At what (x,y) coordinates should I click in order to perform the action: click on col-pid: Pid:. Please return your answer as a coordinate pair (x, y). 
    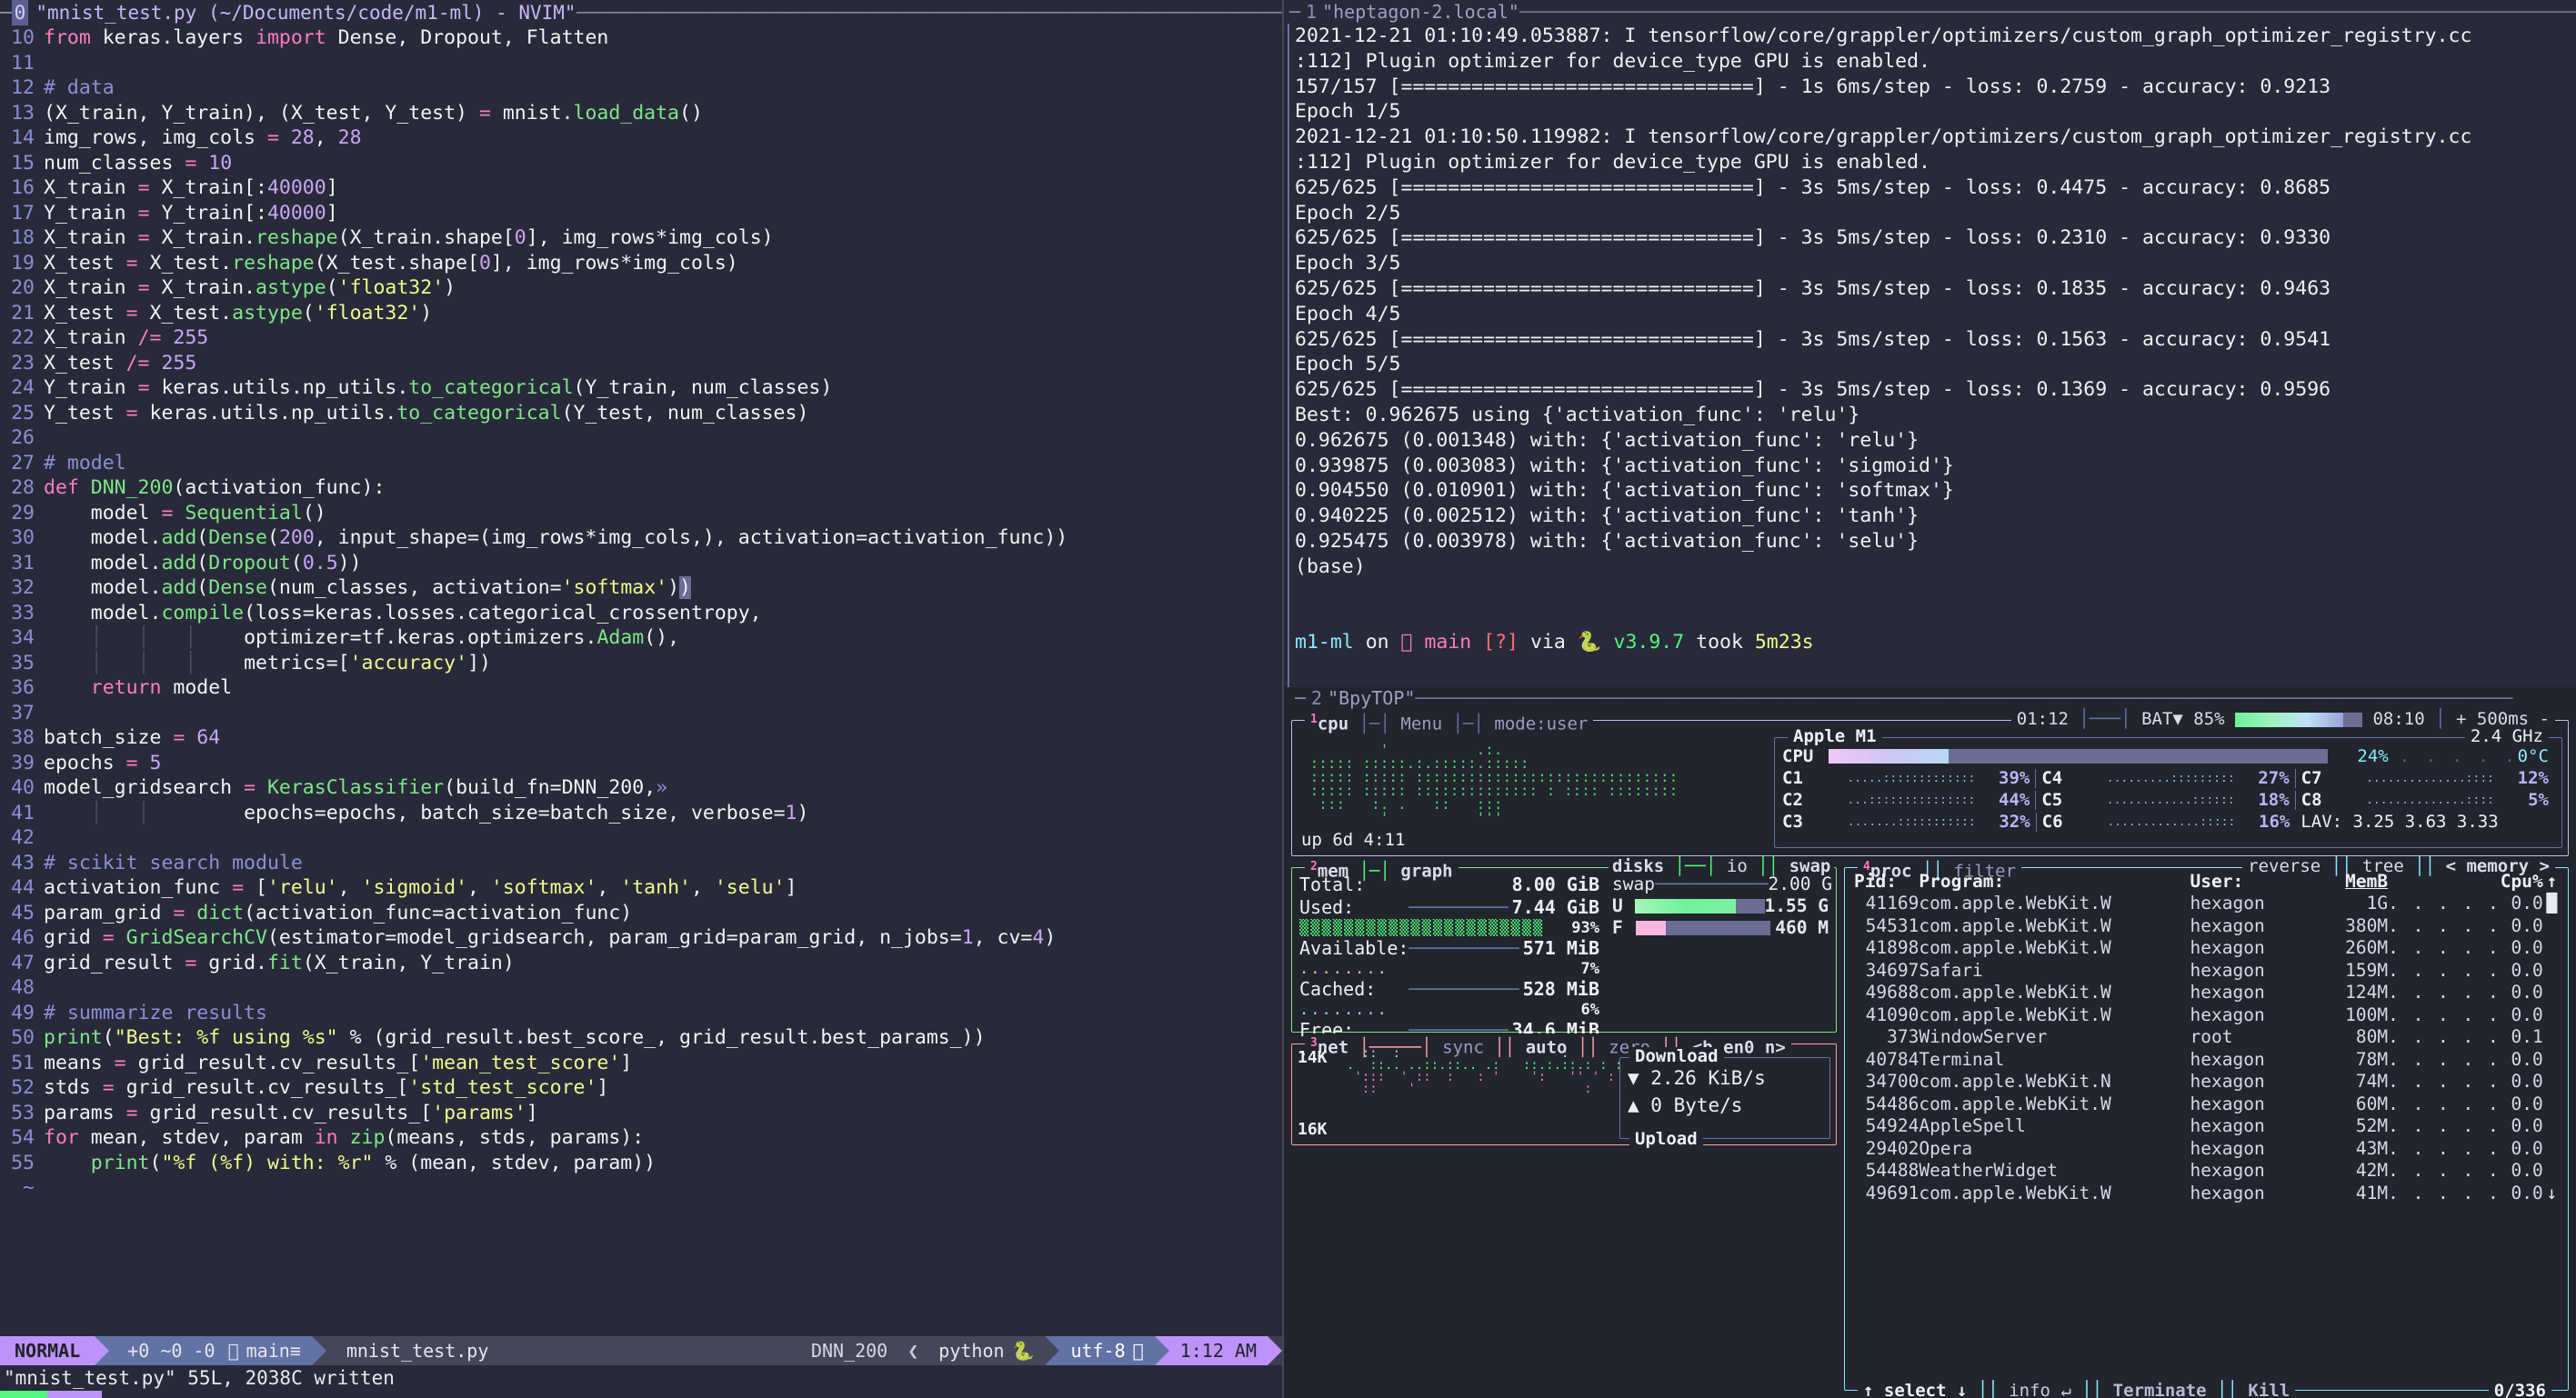
    Looking at the image, I should click on (1886, 882).